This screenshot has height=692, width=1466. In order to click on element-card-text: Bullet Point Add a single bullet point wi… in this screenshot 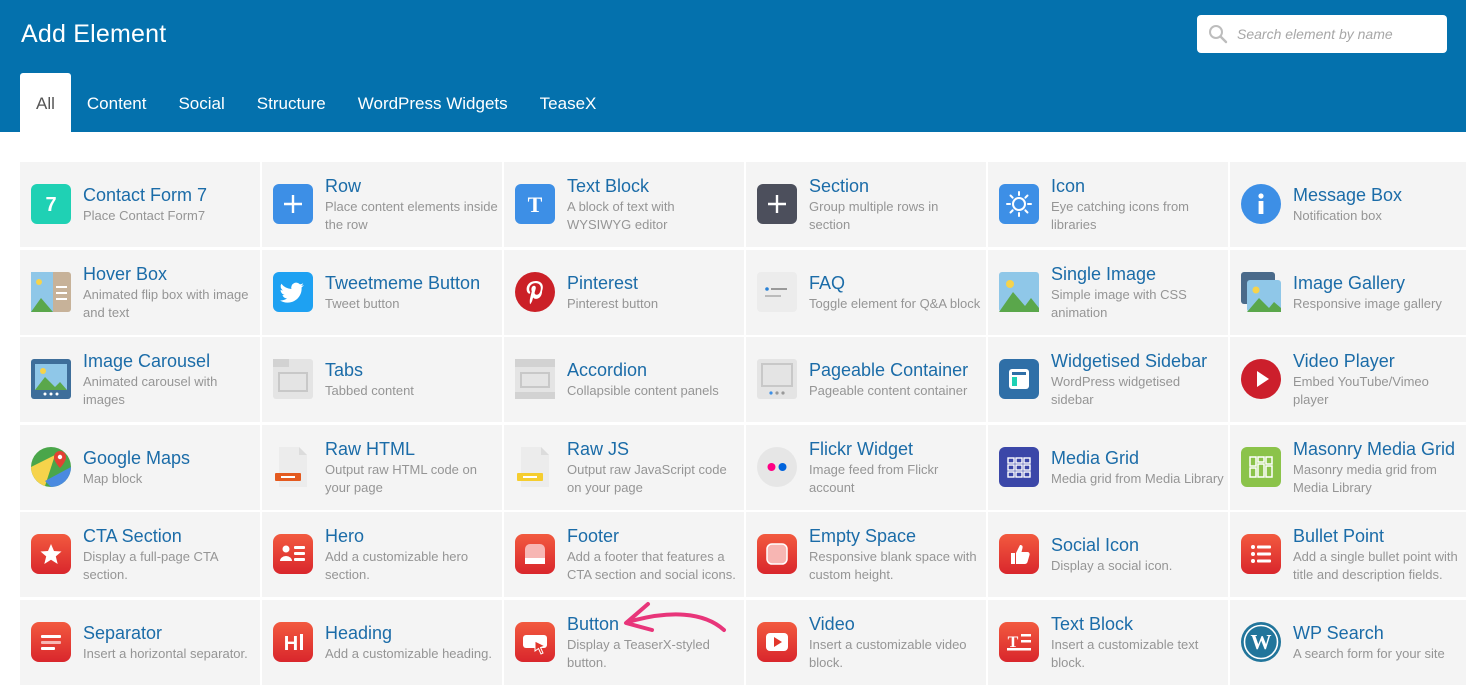, I will do `click(1377, 554)`.